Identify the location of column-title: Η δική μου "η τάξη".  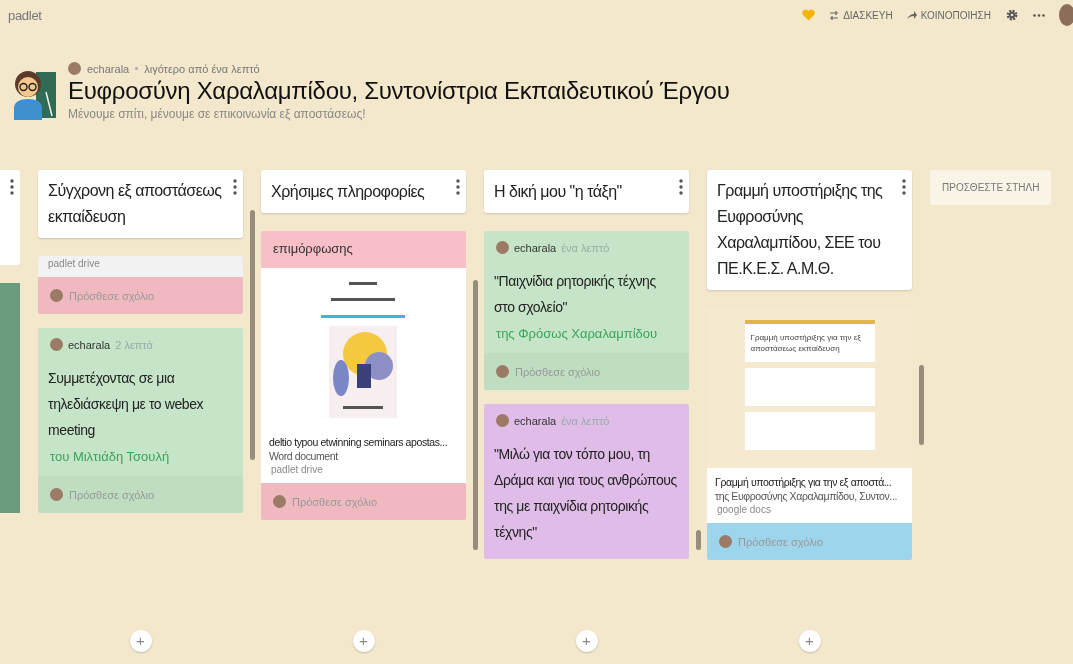
(586, 191).